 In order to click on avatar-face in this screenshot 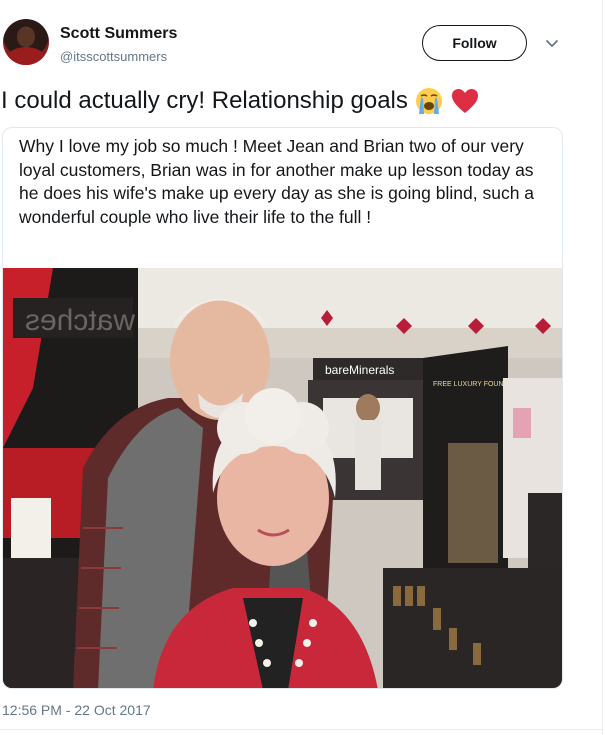, I will do `click(26, 37)`.